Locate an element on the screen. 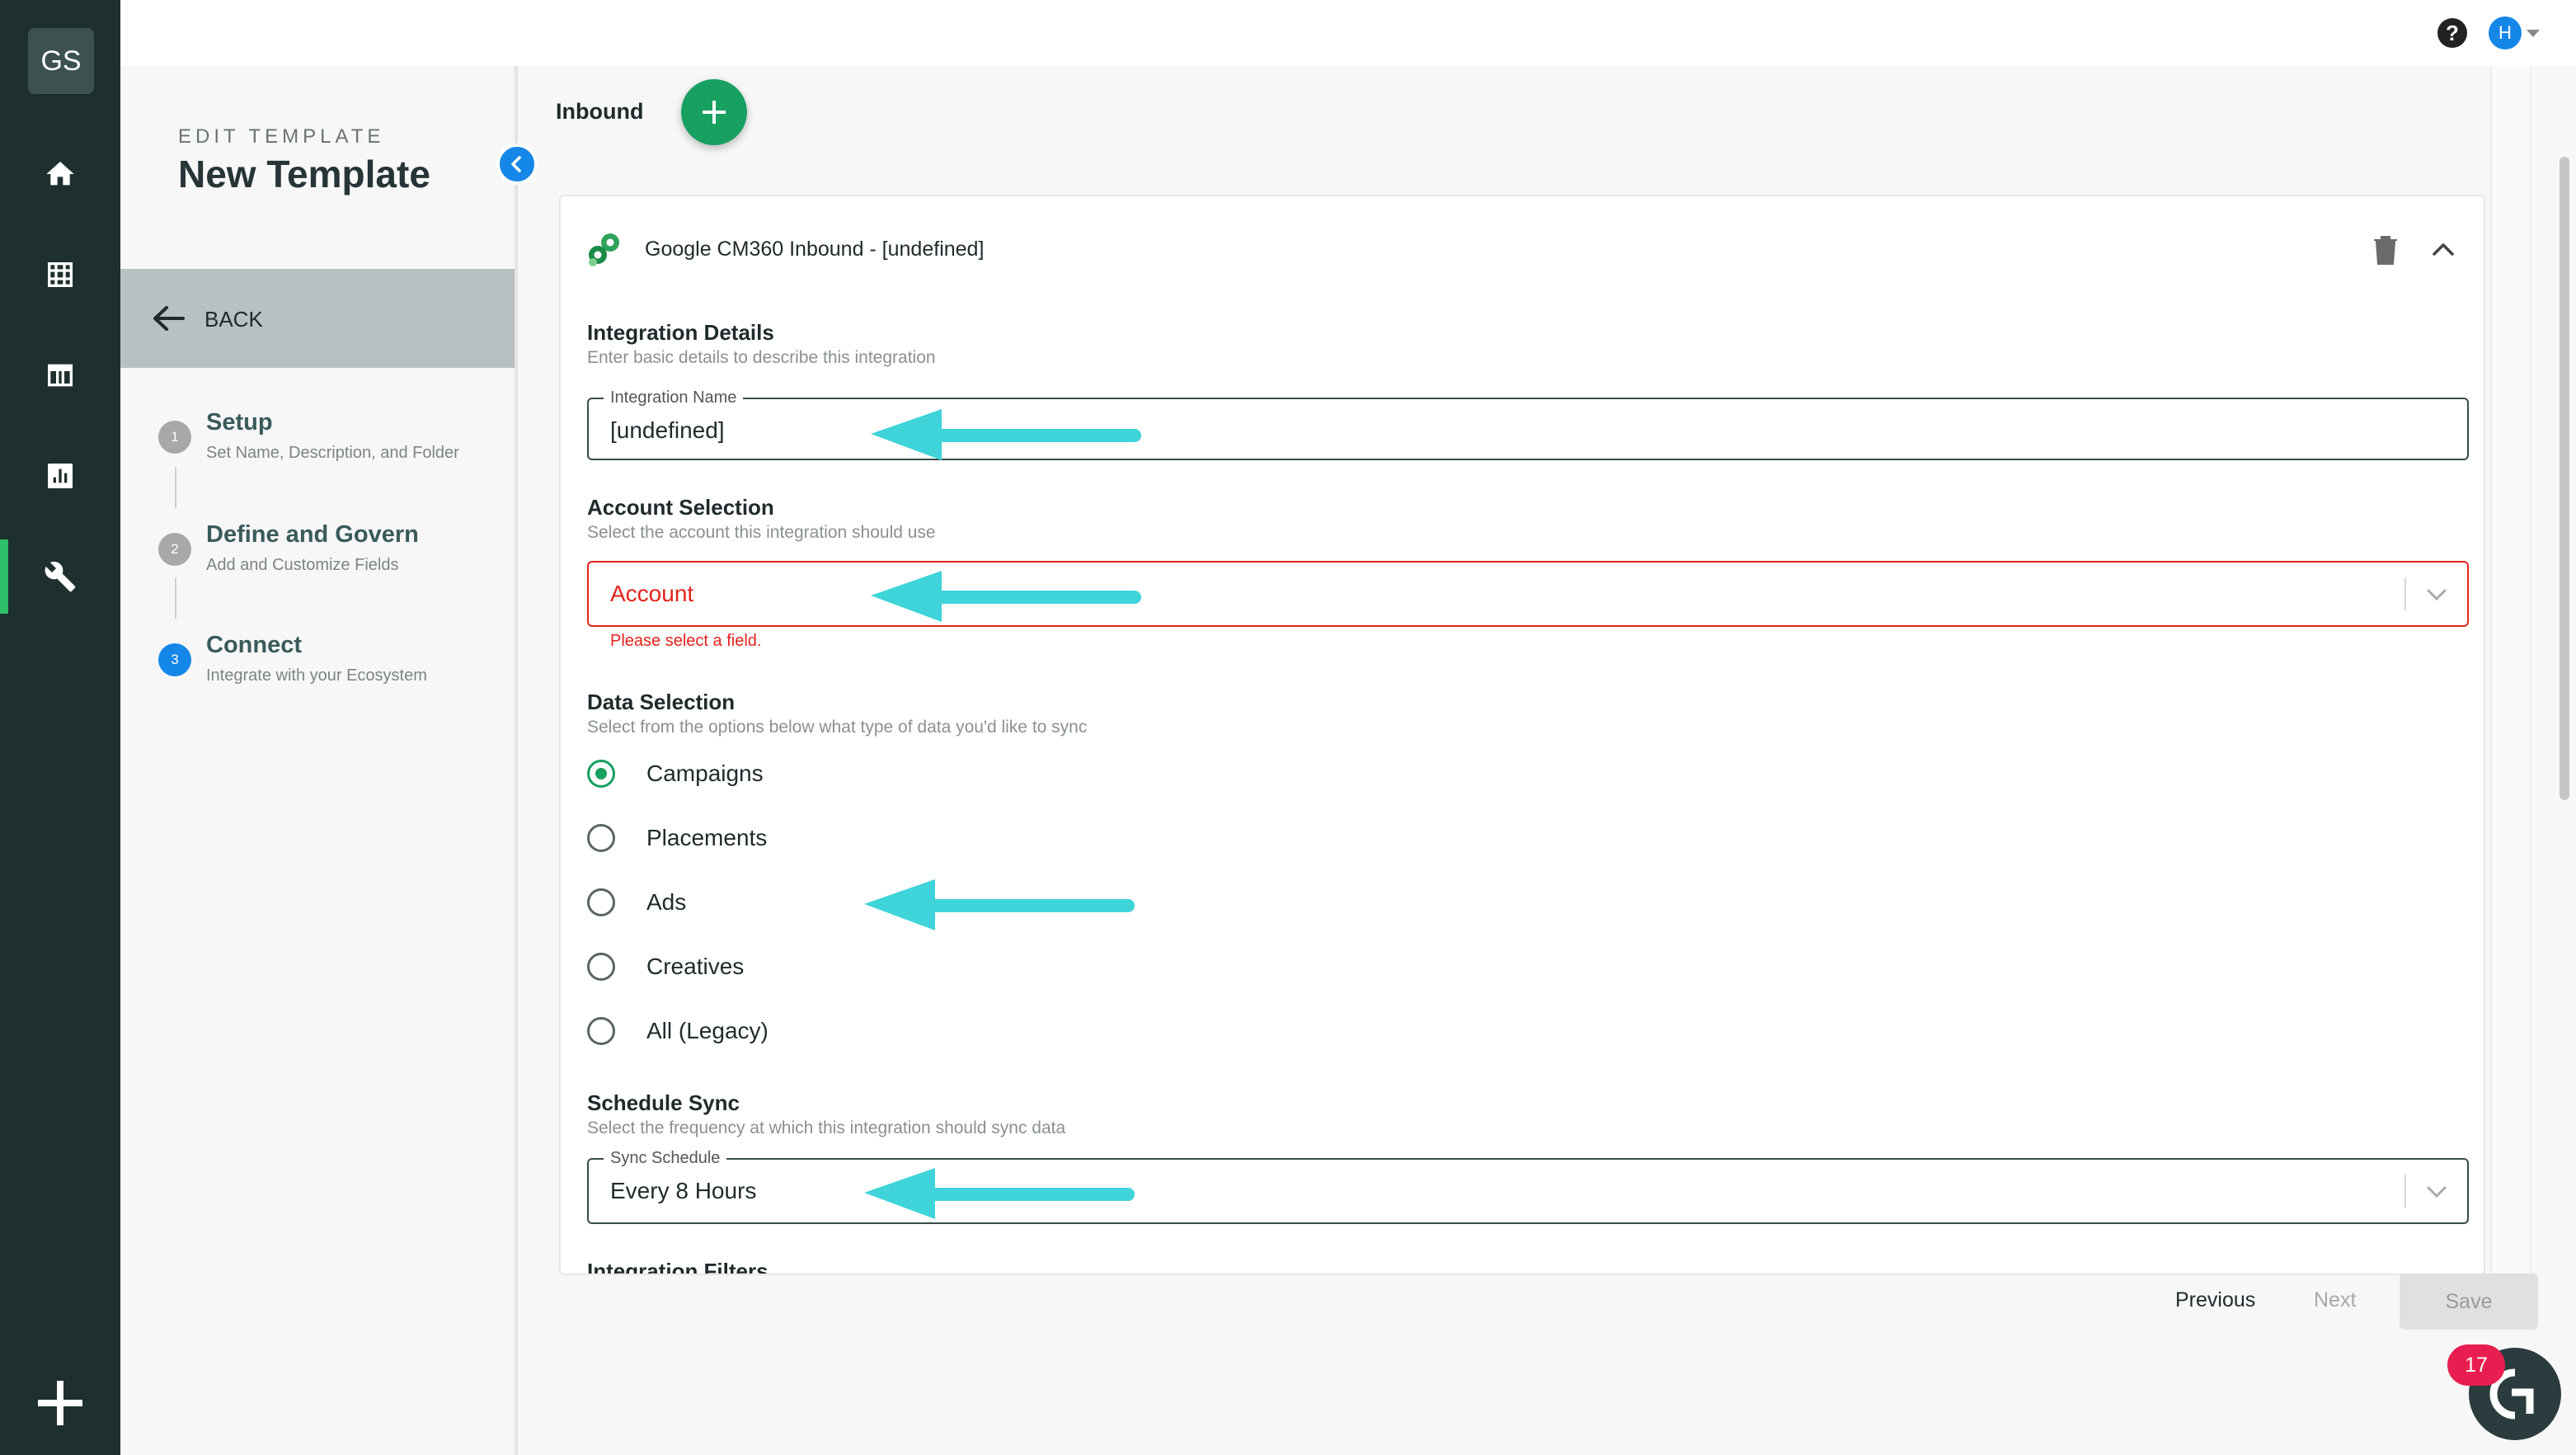  field-label: Sync Schedule is located at coordinates (665, 1158).